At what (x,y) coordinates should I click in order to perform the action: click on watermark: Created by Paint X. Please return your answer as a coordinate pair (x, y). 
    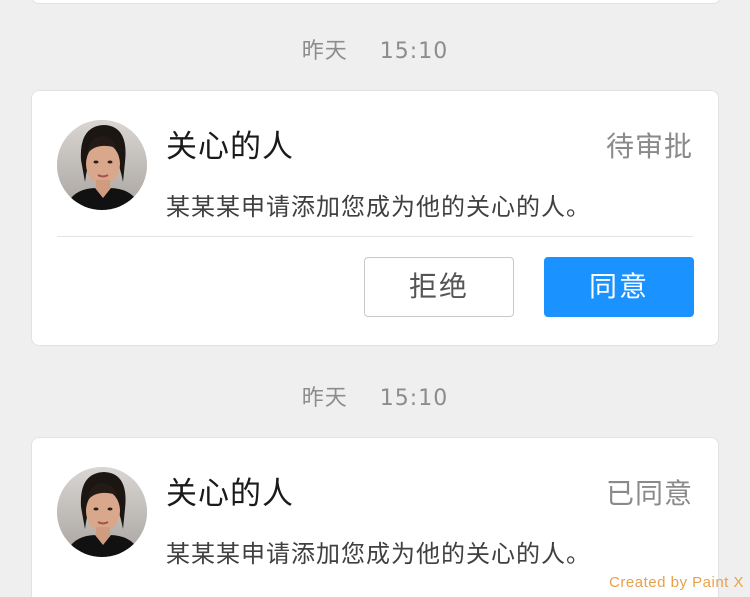
    Looking at the image, I should click on (676, 582).